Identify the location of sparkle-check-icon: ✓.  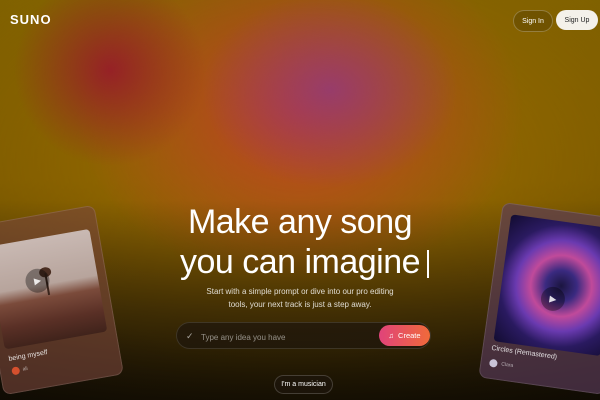
(190, 336).